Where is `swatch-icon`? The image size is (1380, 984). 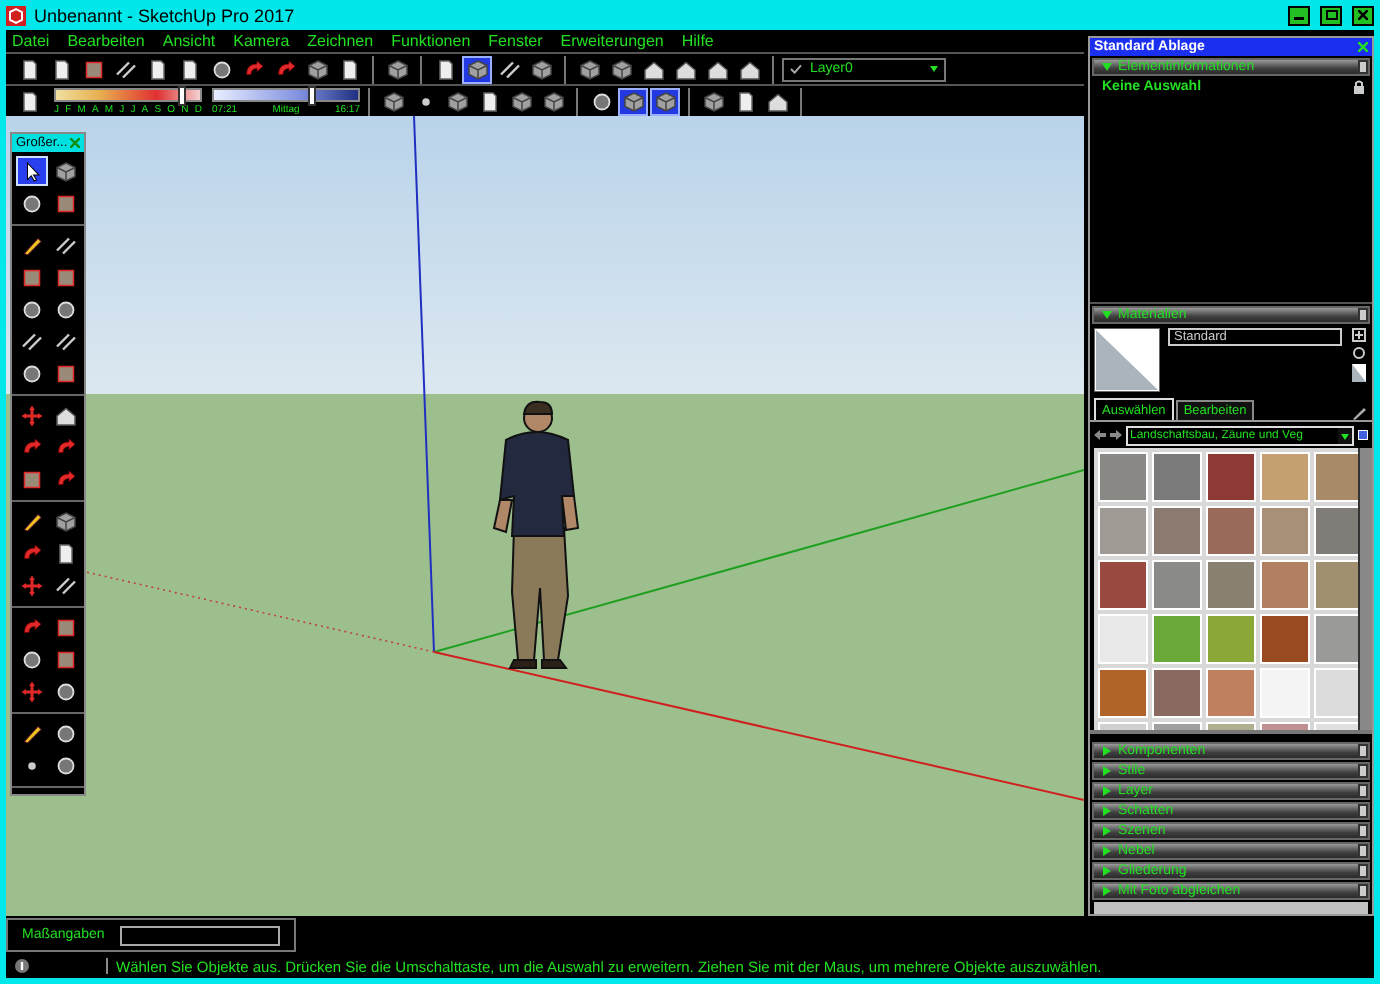
swatch-icon is located at coordinates (1359, 373).